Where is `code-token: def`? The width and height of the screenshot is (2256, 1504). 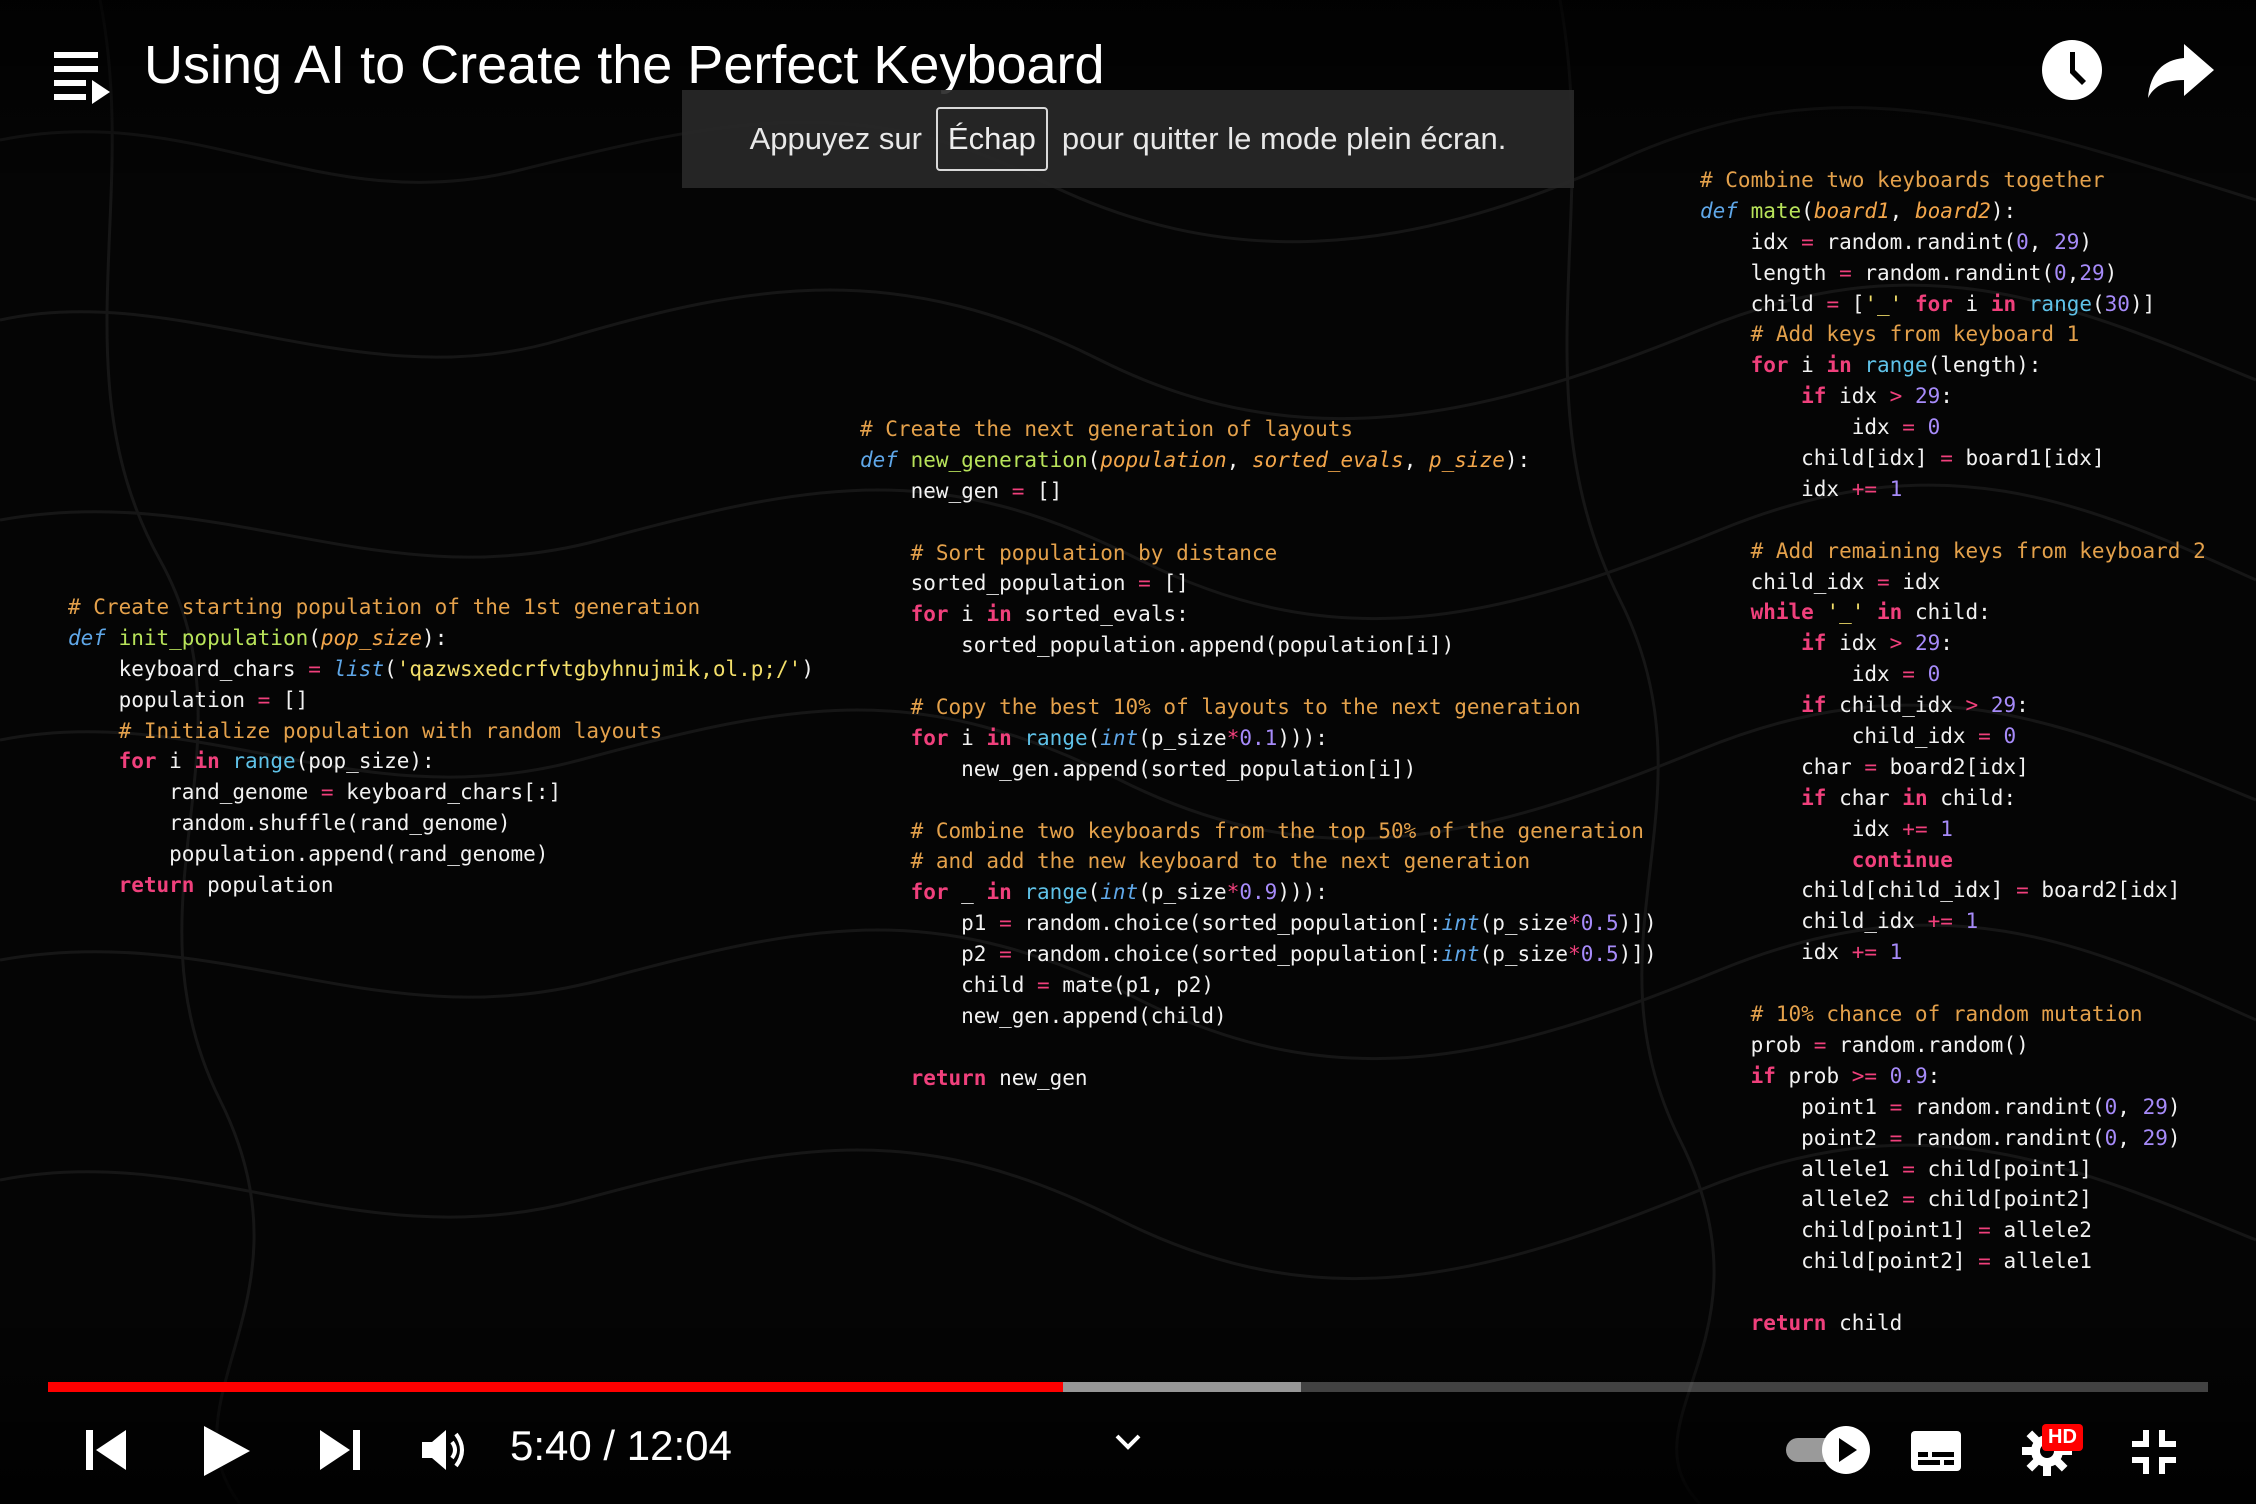
code-token: def is located at coordinates (1725, 210).